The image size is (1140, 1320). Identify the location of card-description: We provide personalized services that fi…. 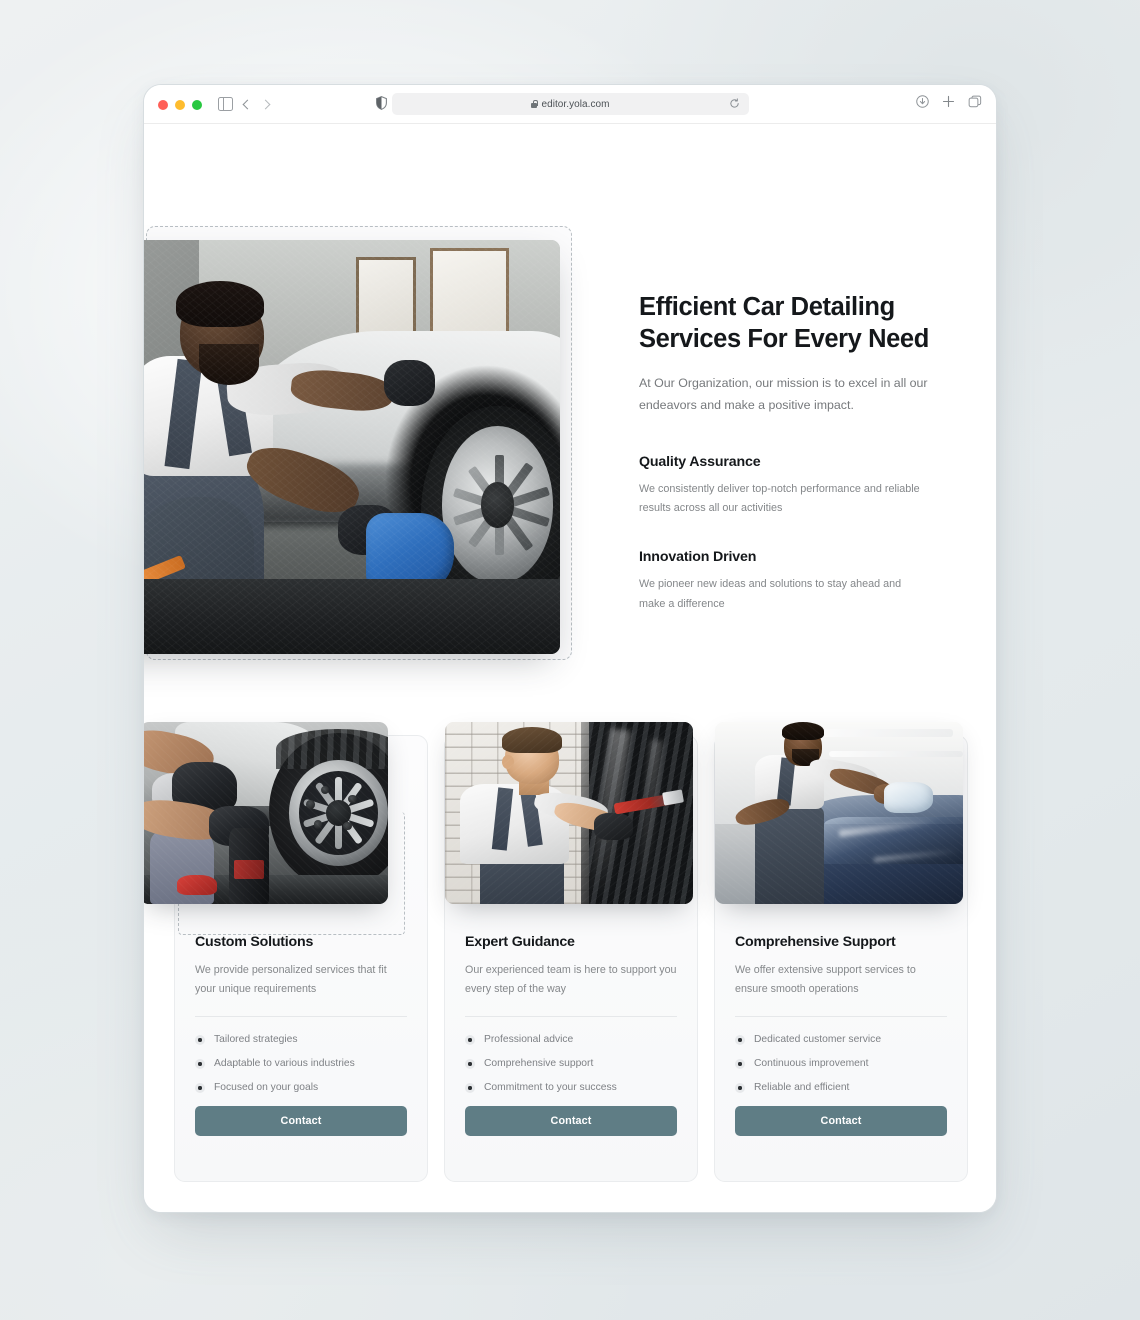
(291, 979).